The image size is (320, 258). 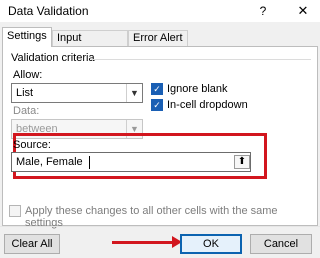 I want to click on in-cell-dropdown-label: In-cell dropdown, so click(x=207, y=105).